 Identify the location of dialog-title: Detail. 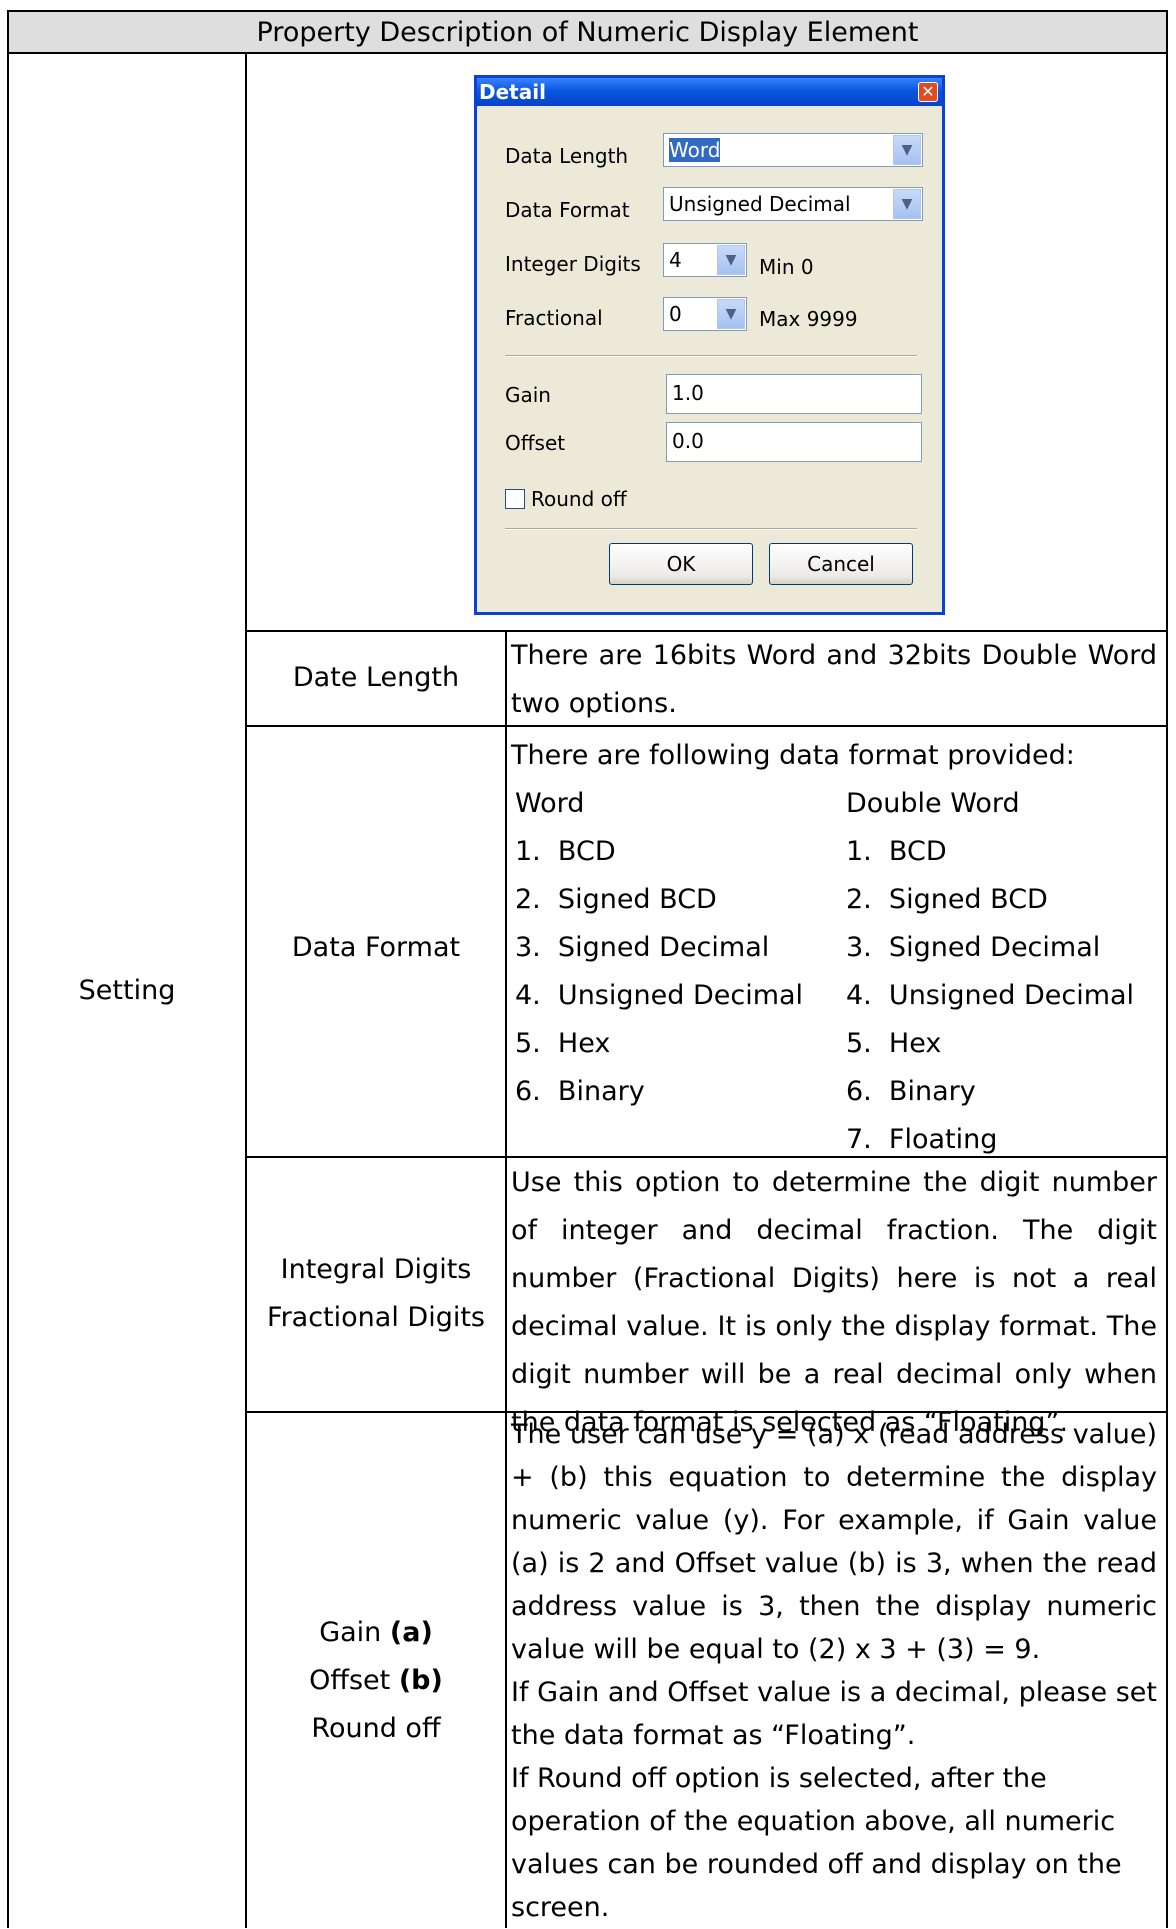
(512, 92).